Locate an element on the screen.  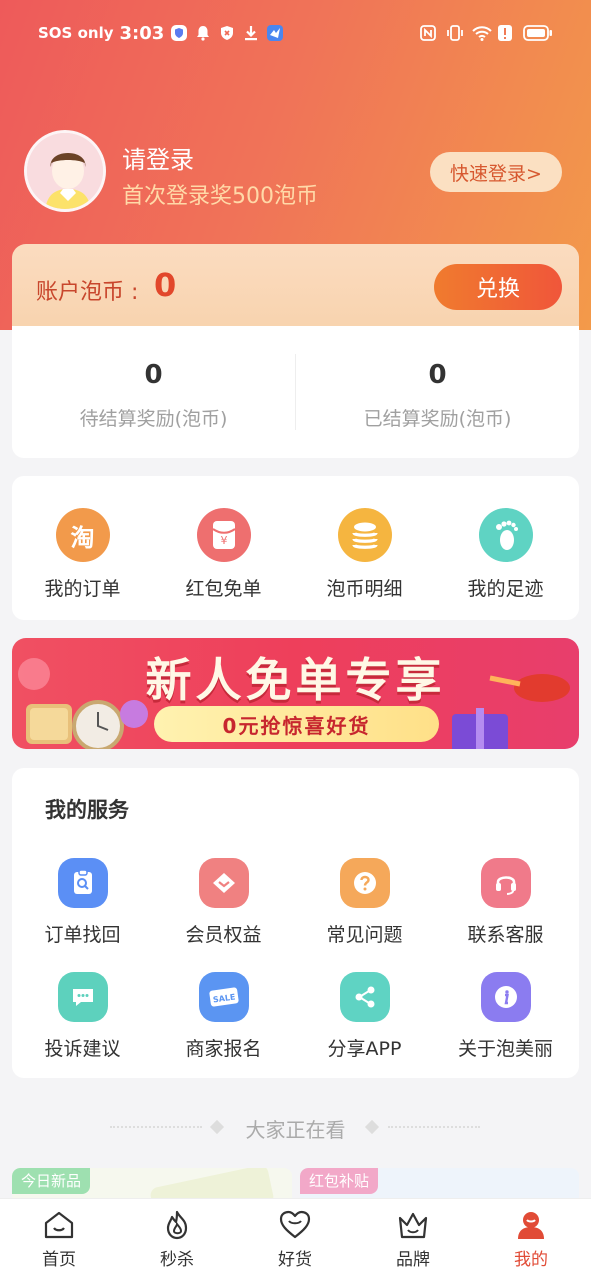
shortcut-footprints: 我的足迹 is located at coordinates (505, 554).